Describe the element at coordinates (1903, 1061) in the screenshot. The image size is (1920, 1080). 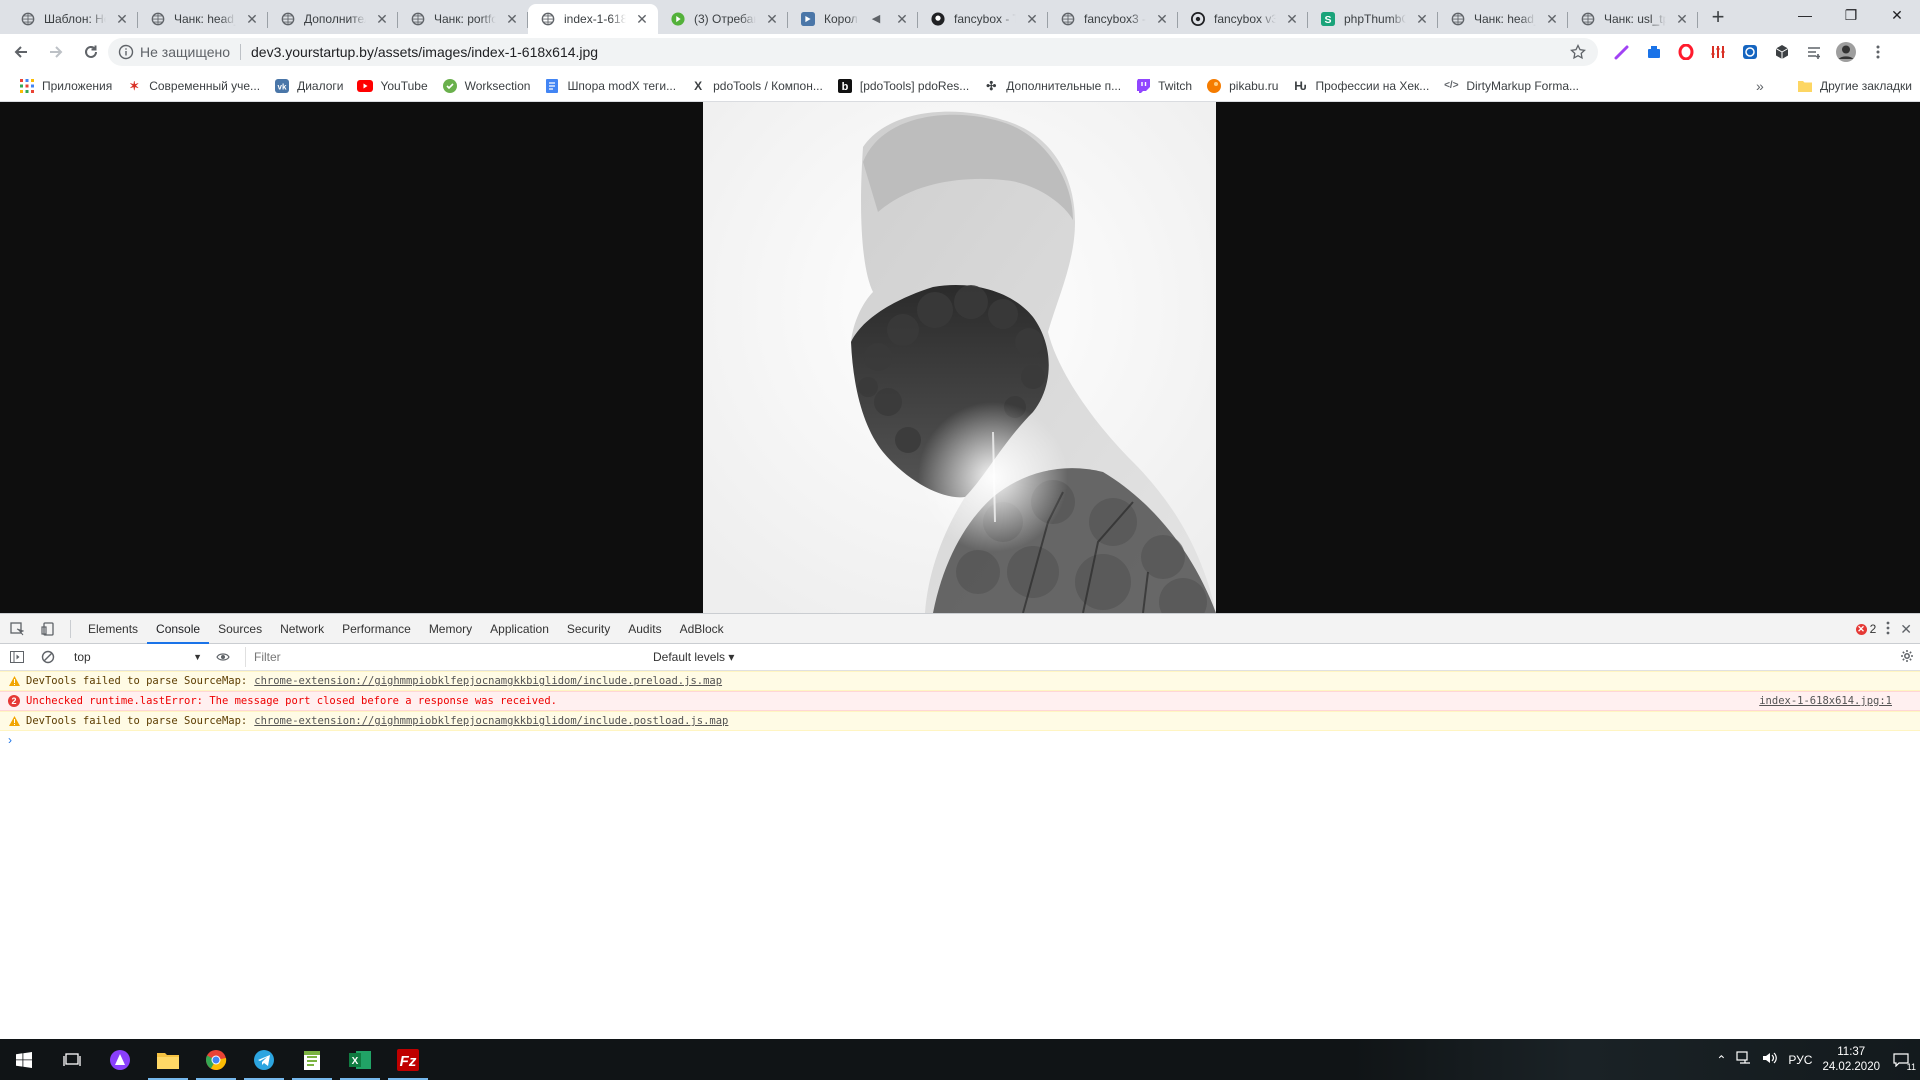
I see `action-center-icon: 11` at that location.